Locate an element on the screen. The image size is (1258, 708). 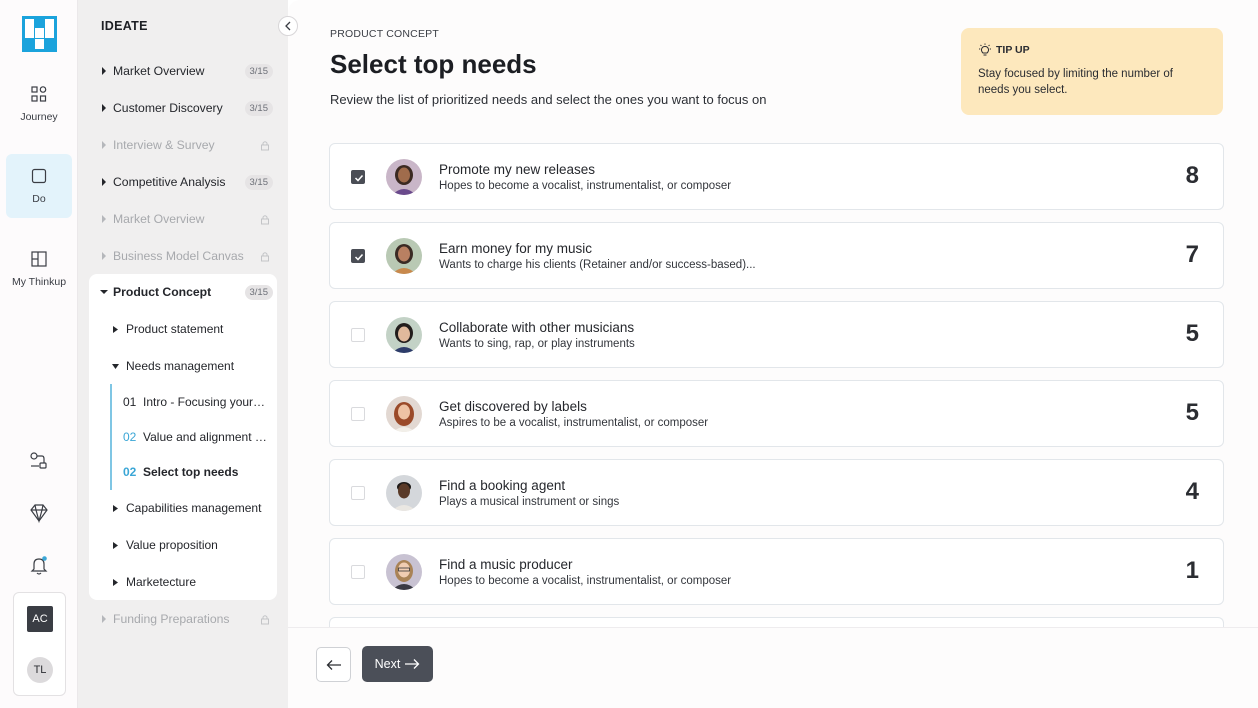
back-button is located at coordinates (333, 664).